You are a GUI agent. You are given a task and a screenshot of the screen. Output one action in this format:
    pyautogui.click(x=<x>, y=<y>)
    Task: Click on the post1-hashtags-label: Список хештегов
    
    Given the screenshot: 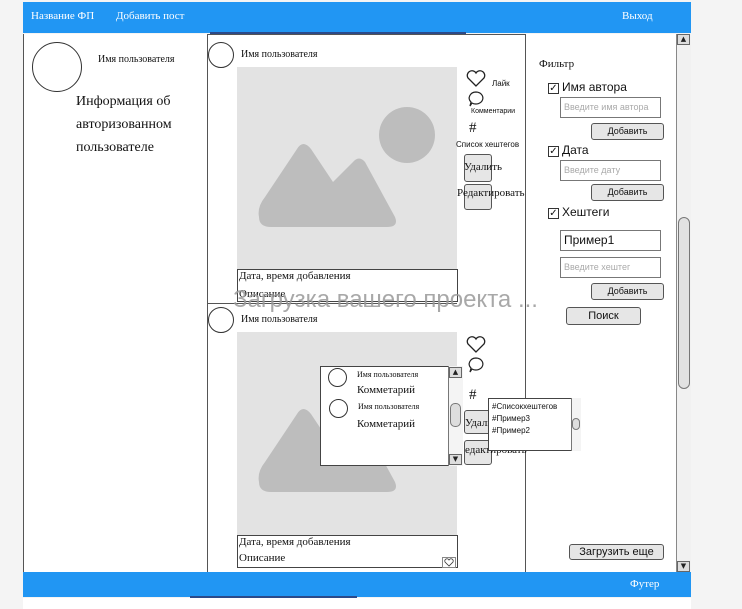 What is the action you would take?
    pyautogui.click(x=488, y=144)
    